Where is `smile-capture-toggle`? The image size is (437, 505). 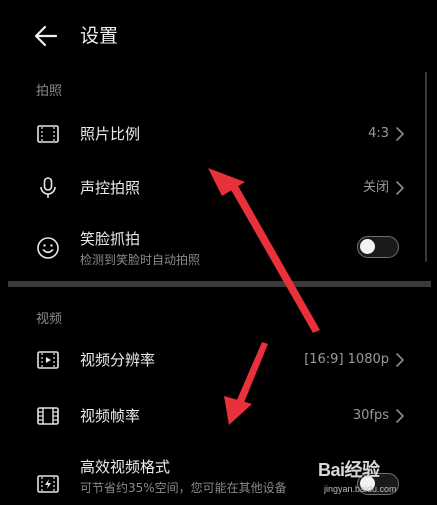 smile-capture-toggle is located at coordinates (378, 247).